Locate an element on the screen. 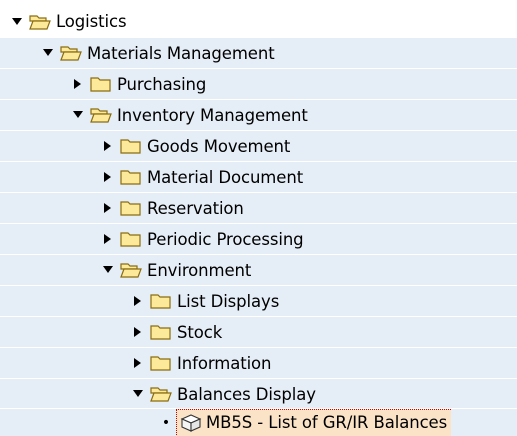 The height and width of the screenshot is (436, 517). tree-node-label: Purchasing is located at coordinates (162, 84).